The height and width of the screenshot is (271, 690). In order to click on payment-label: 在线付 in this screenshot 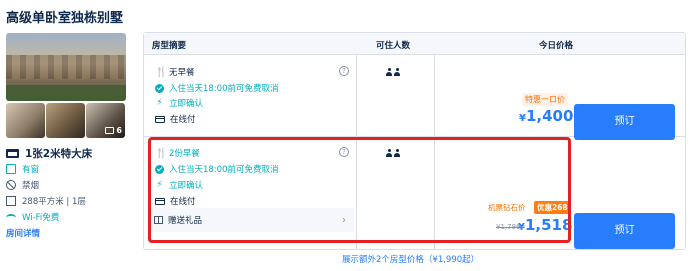, I will do `click(183, 120)`.